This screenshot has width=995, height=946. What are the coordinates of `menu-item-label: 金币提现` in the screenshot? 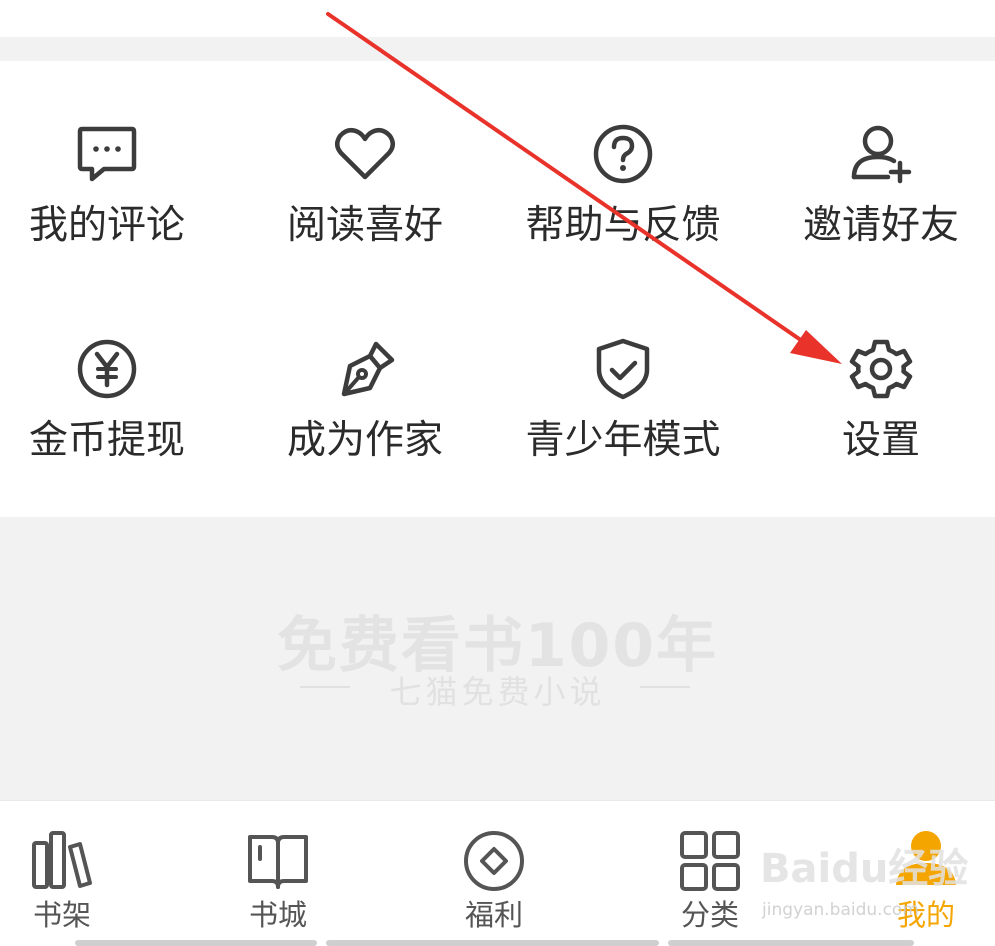 It's located at (106, 440).